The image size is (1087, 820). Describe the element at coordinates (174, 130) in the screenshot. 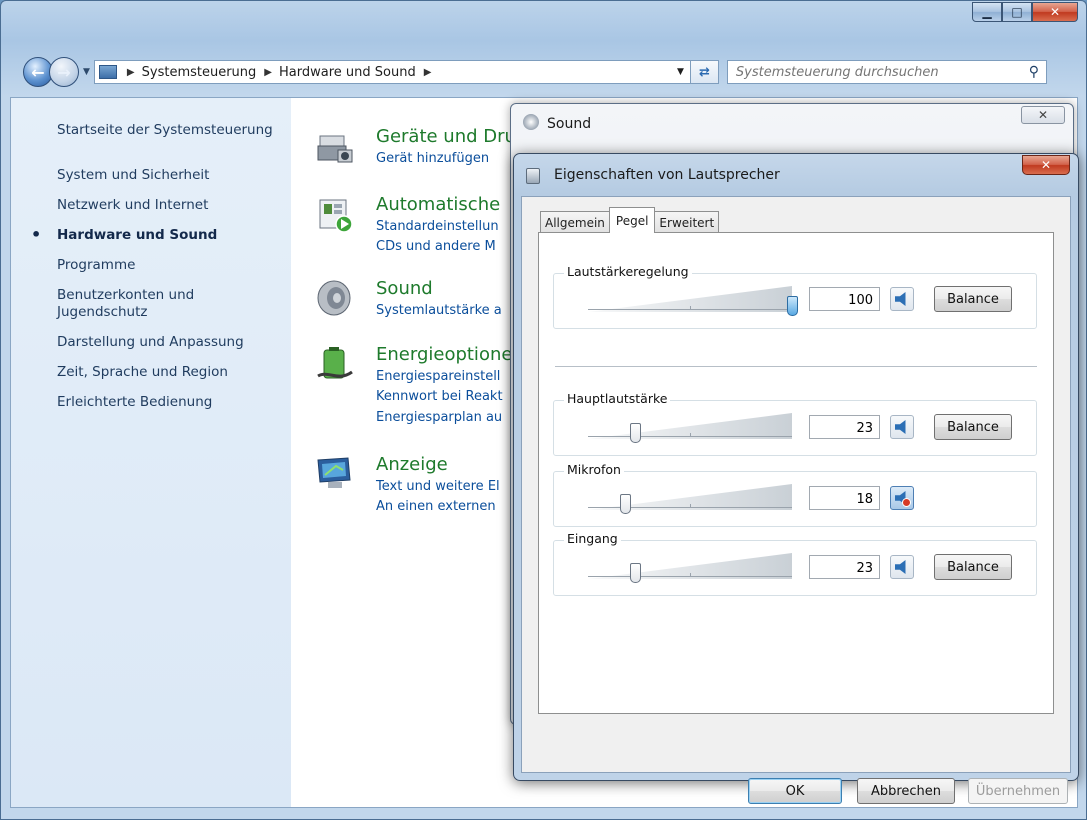

I see `sidebar-item-home: Startseite der Systemsteuerung` at that location.